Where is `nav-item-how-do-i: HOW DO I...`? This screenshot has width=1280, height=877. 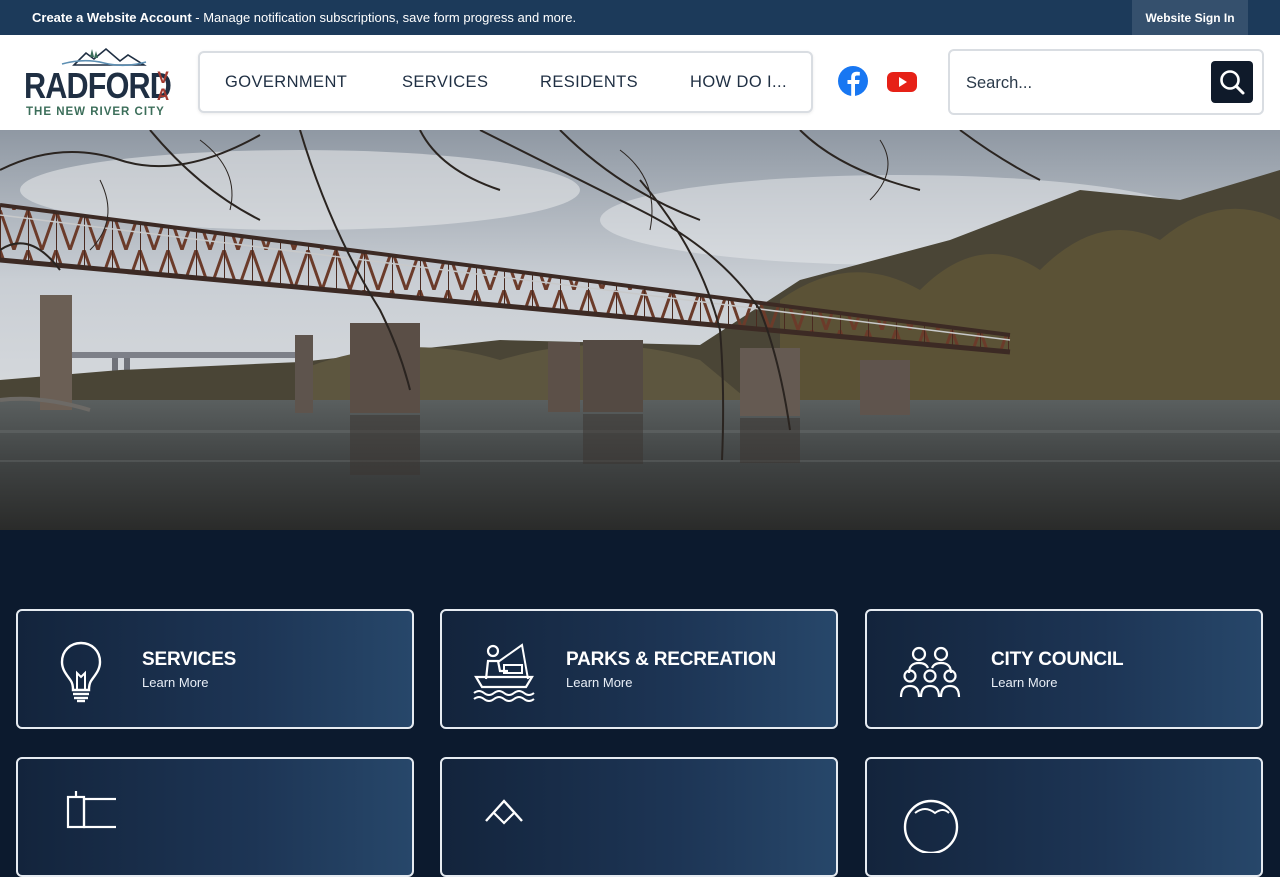 nav-item-how-do-i: HOW DO I... is located at coordinates (738, 82).